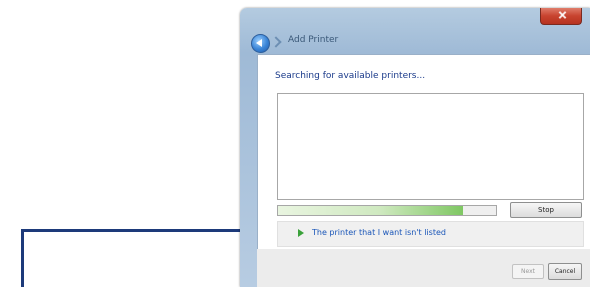  Describe the element at coordinates (528, 271) in the screenshot. I see `next-button: Next` at that location.